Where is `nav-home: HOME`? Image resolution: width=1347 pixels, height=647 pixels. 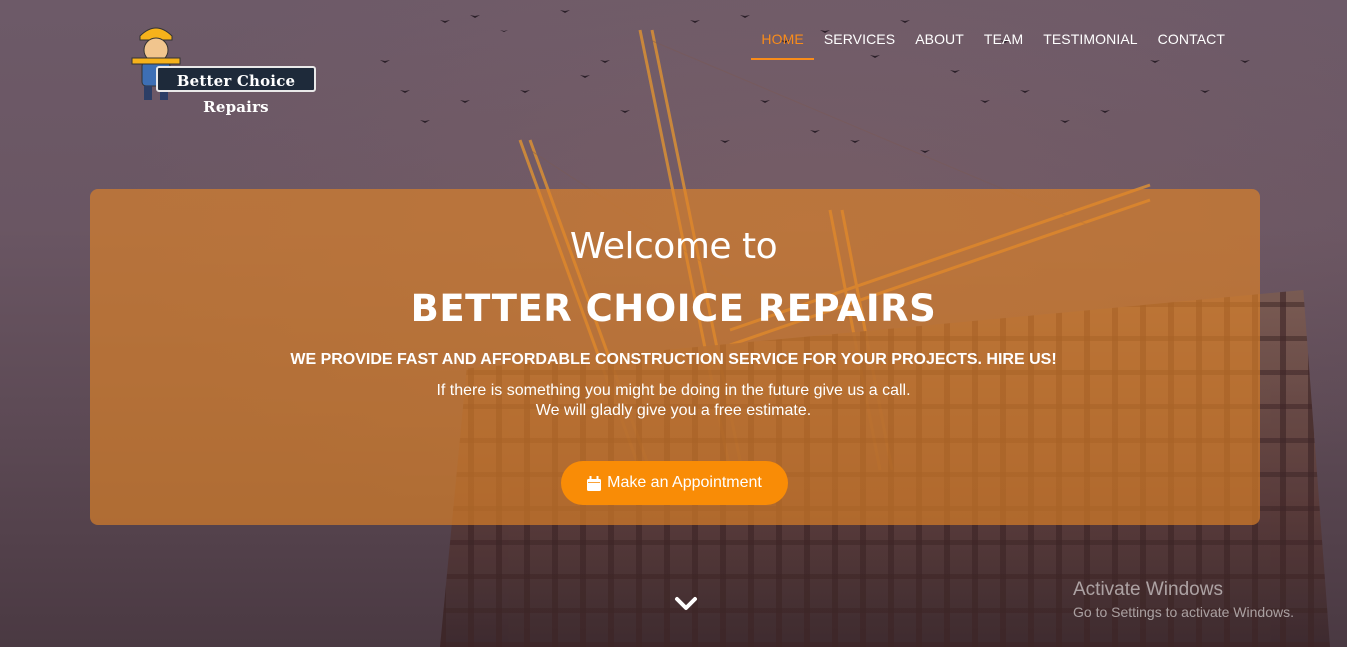
nav-home: HOME is located at coordinates (783, 45).